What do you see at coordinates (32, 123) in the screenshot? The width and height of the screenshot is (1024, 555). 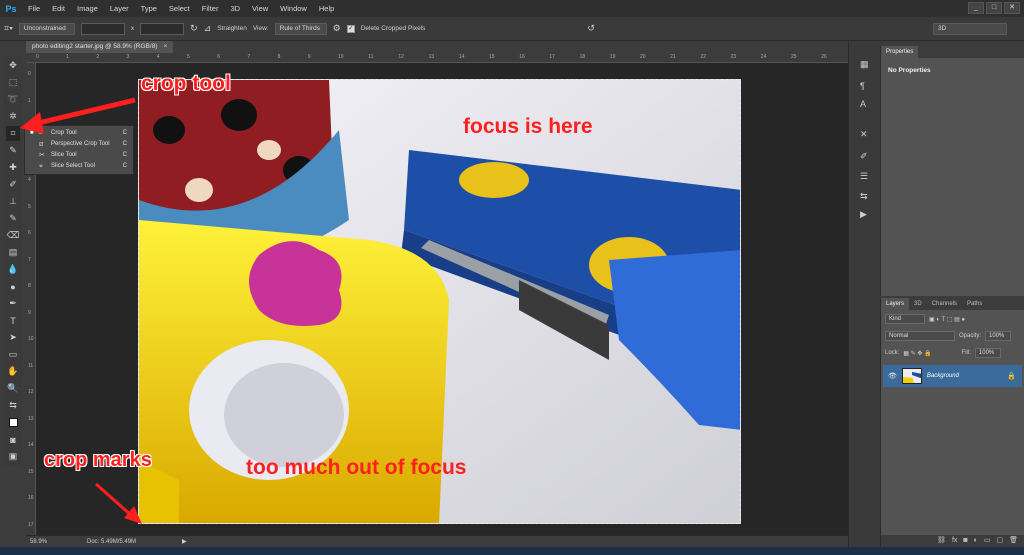 I see `arrowhead-crop-tool` at bounding box center [32, 123].